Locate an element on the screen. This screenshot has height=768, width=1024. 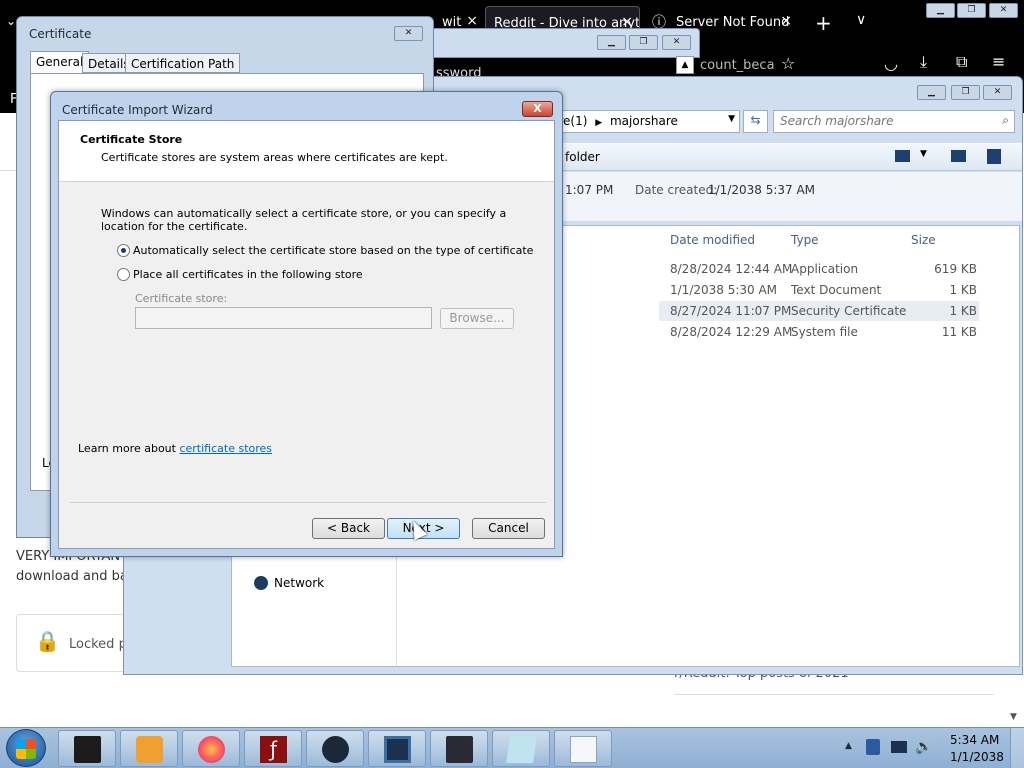
column-header-date: Date modified is located at coordinates (712, 240).